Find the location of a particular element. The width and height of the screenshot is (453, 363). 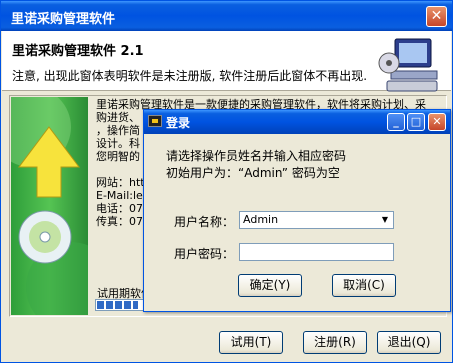

art-panel is located at coordinates (49, 206).